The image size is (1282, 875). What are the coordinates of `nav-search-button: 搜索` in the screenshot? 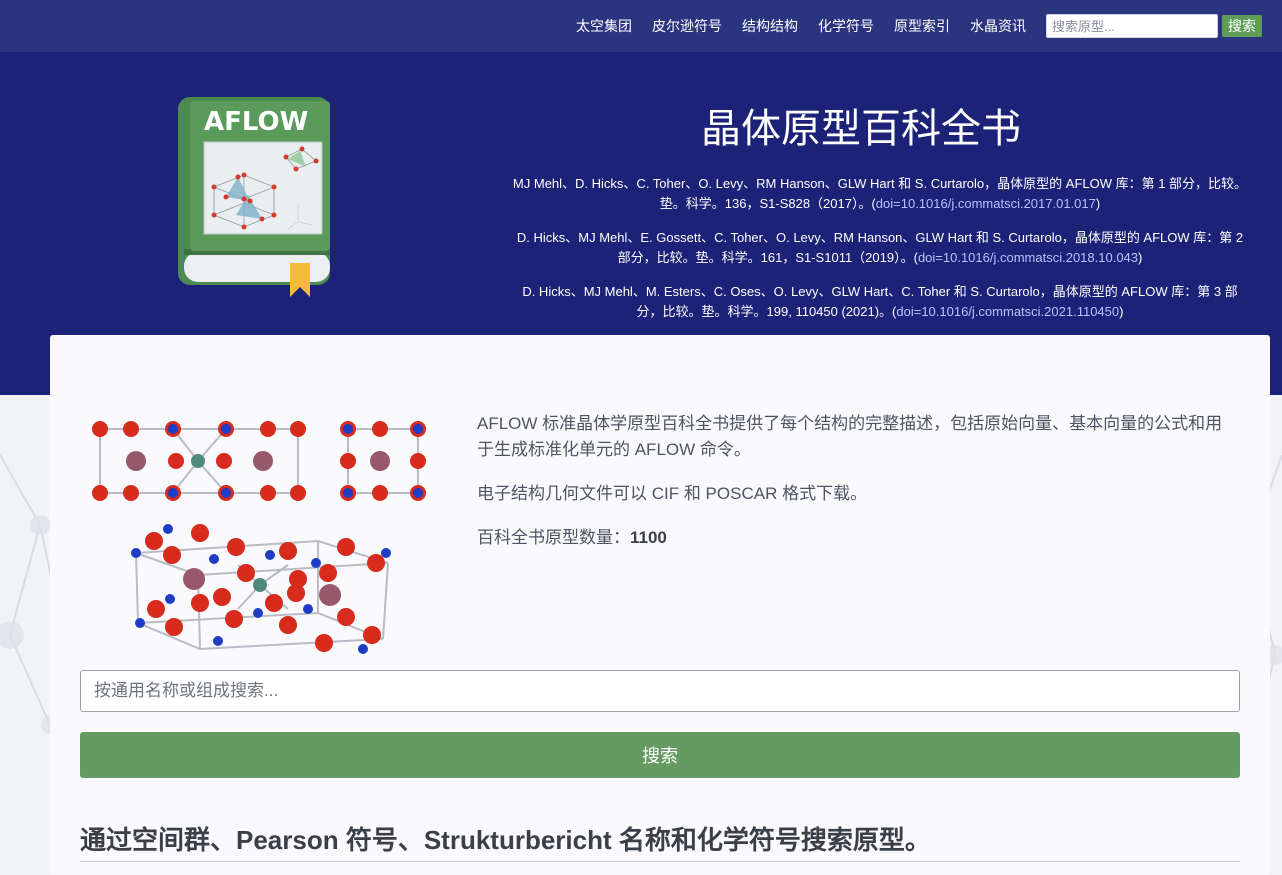 It's located at (1242, 26).